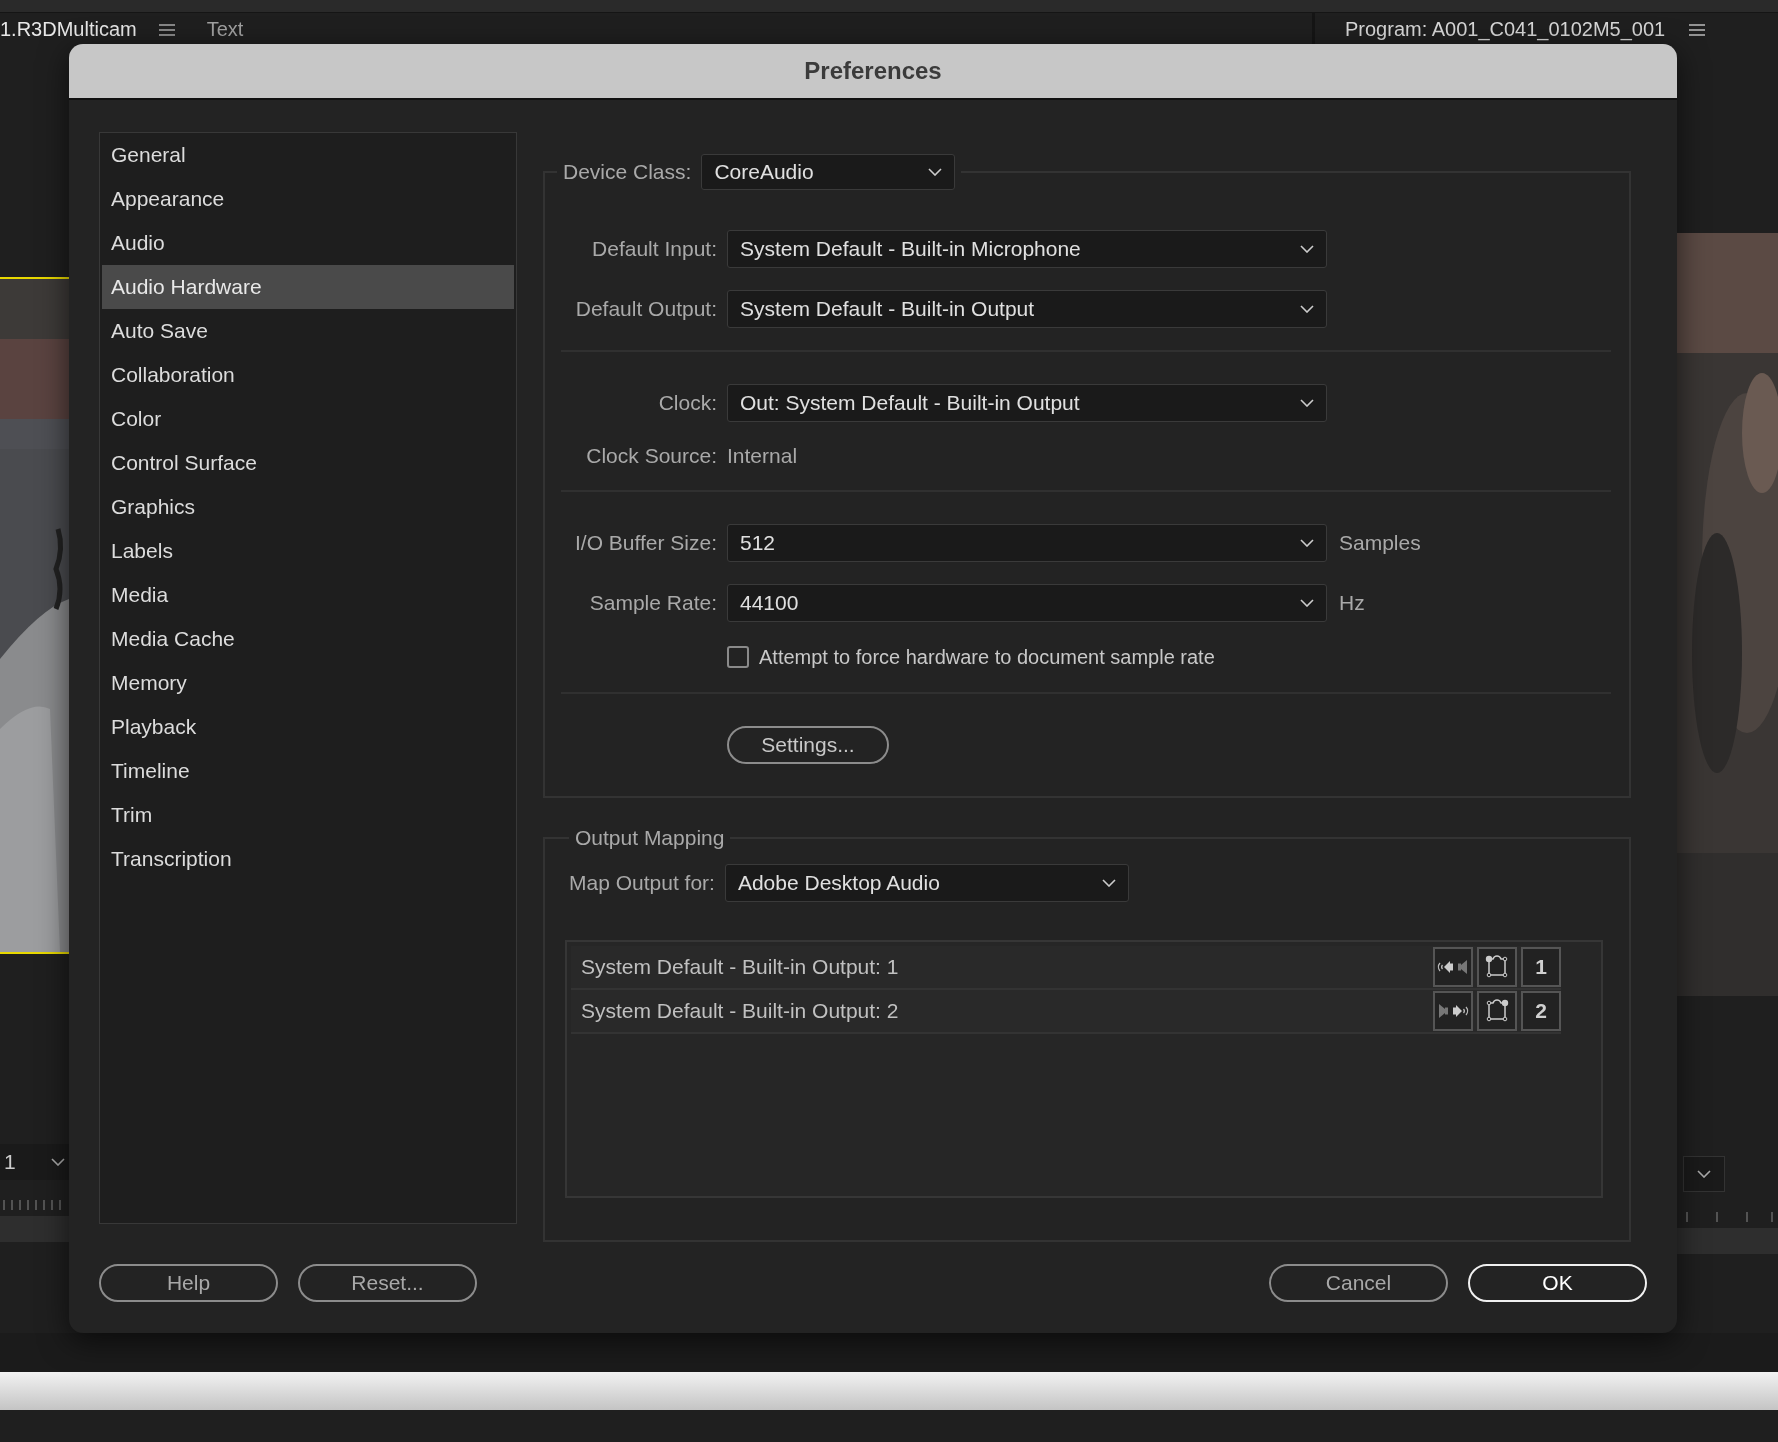 The width and height of the screenshot is (1778, 1442). I want to click on dropdown: System Default - Built-in Microphone, so click(1027, 249).